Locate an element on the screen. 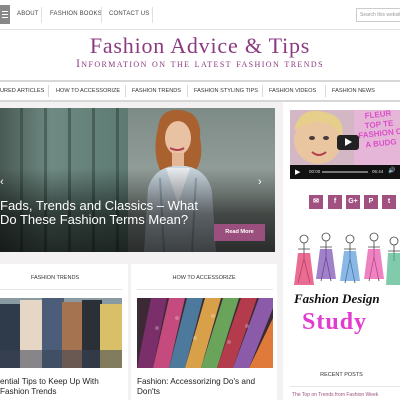 This screenshot has width=400, height=400. email-icon: ✉ is located at coordinates (316, 202).